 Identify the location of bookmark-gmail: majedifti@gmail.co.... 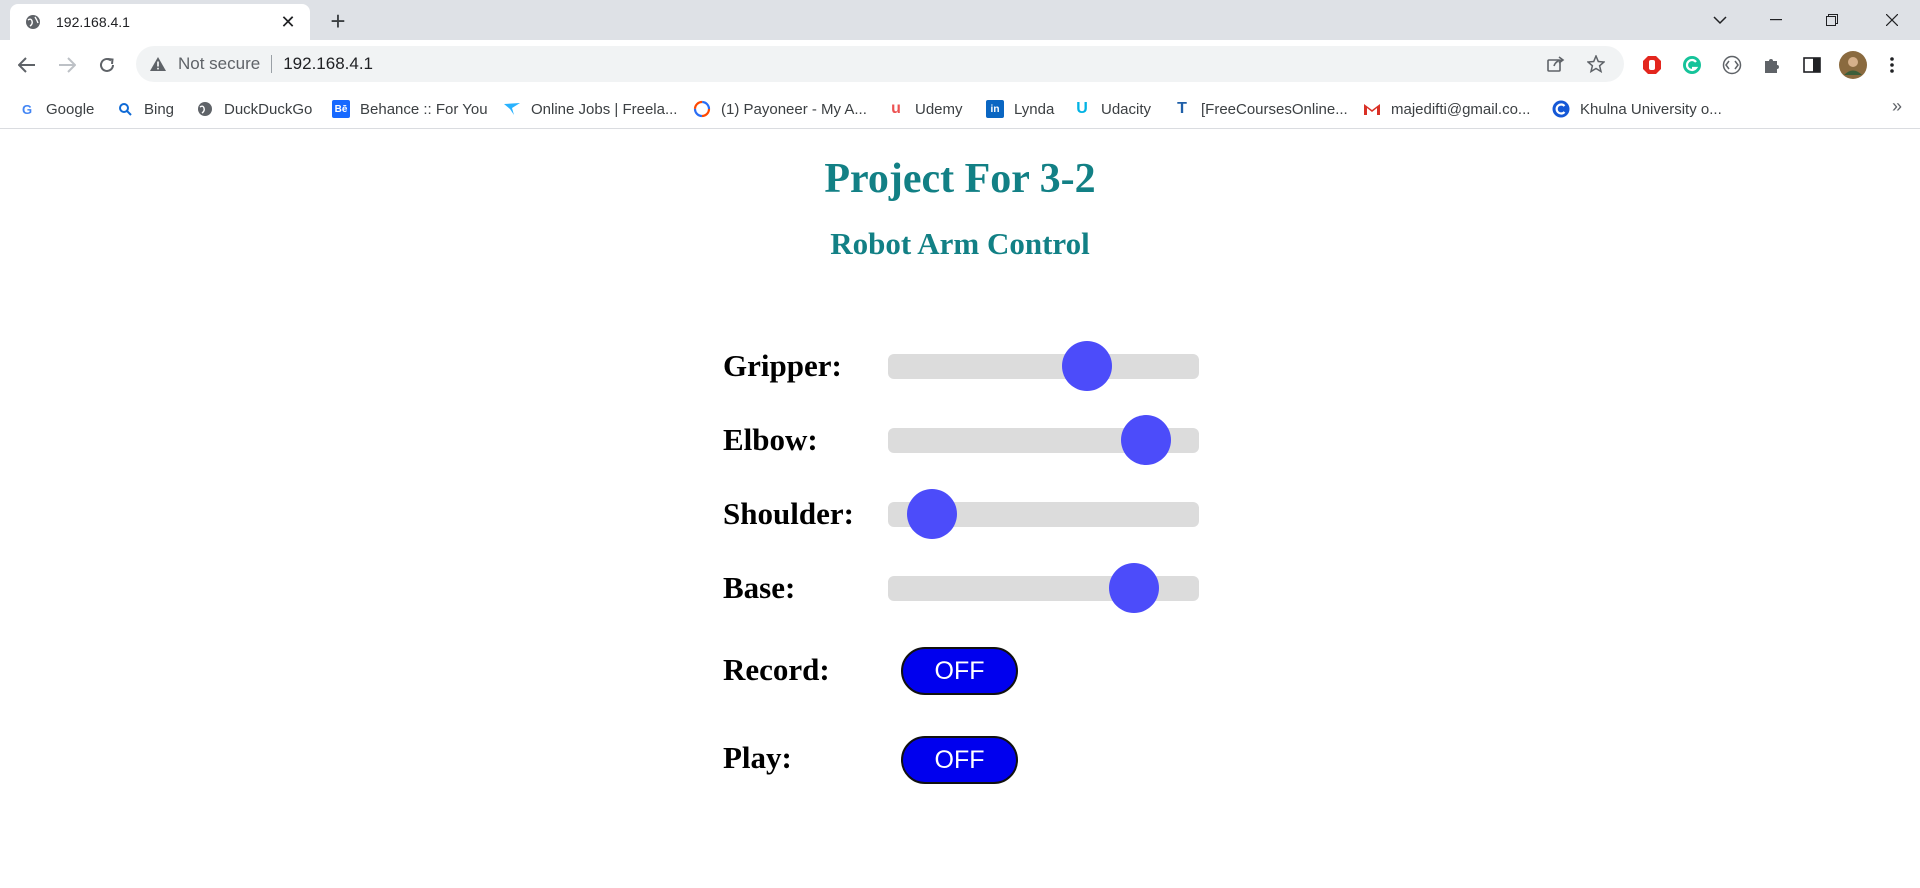
(1446, 109).